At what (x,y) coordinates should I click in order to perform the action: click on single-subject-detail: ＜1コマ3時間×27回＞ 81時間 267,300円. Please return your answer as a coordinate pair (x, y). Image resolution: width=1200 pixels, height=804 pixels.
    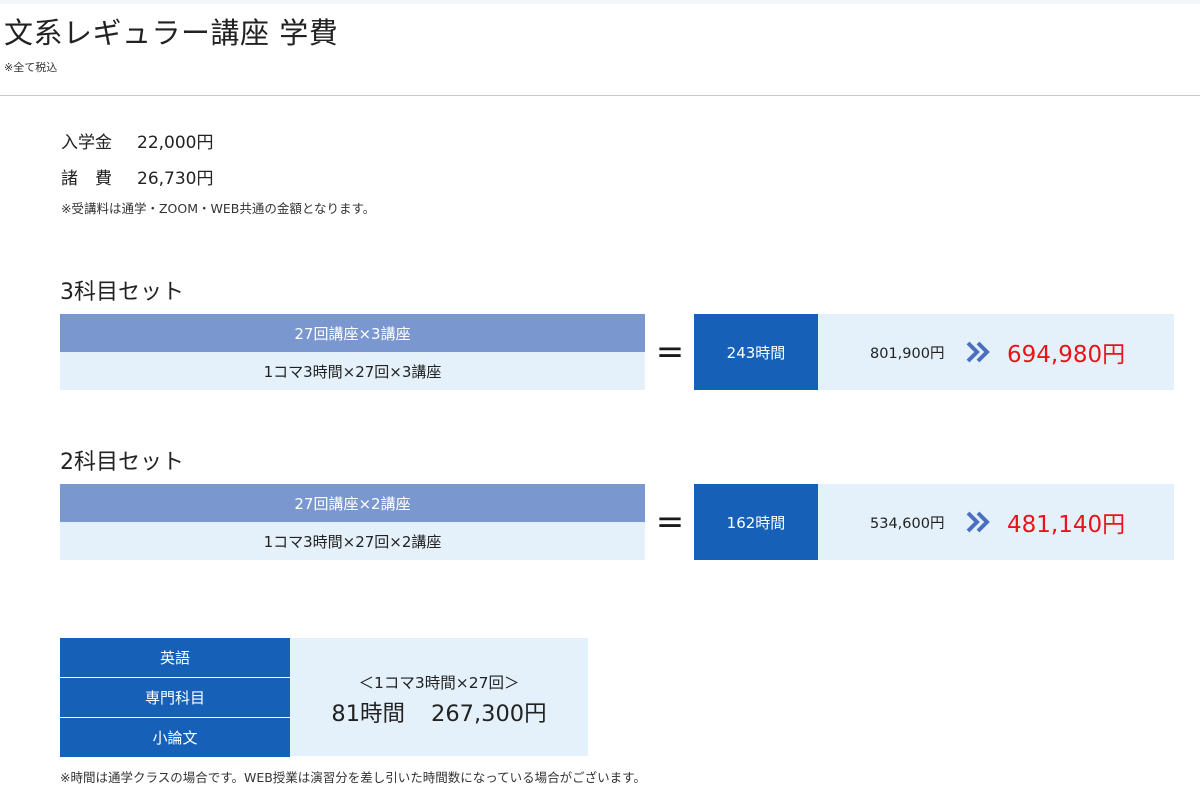
    Looking at the image, I should click on (439, 697).